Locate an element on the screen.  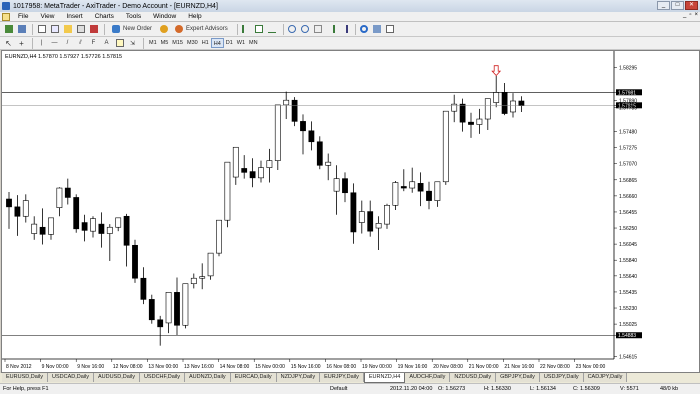
timeframe-m5: M5 is located at coordinates (165, 43).